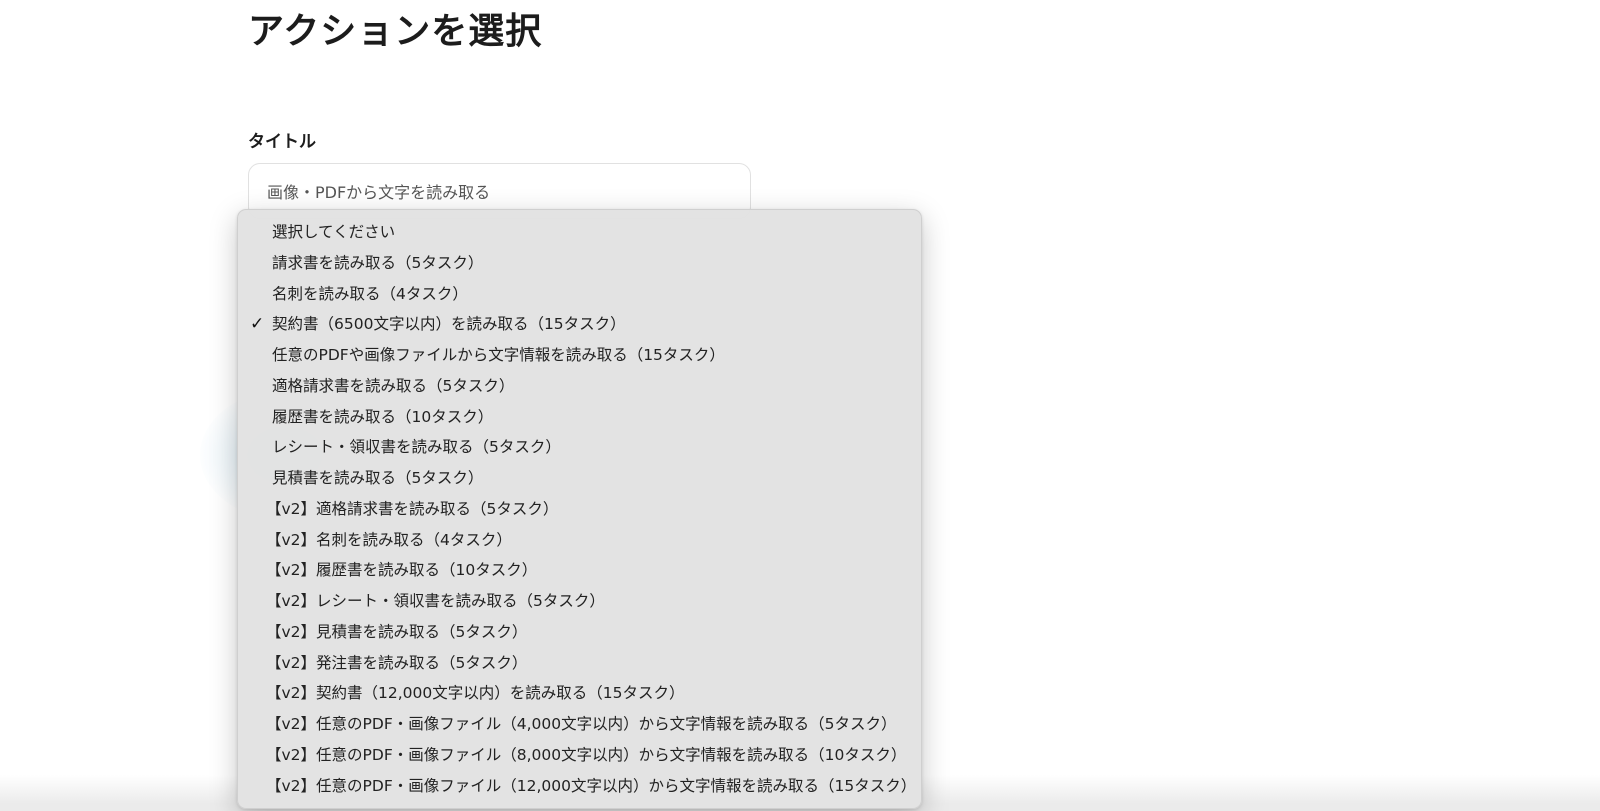  What do you see at coordinates (397, 631) in the screenshot?
I see `dropdown-option-label: 【v2】見積書を読み取る（5タスク）` at bounding box center [397, 631].